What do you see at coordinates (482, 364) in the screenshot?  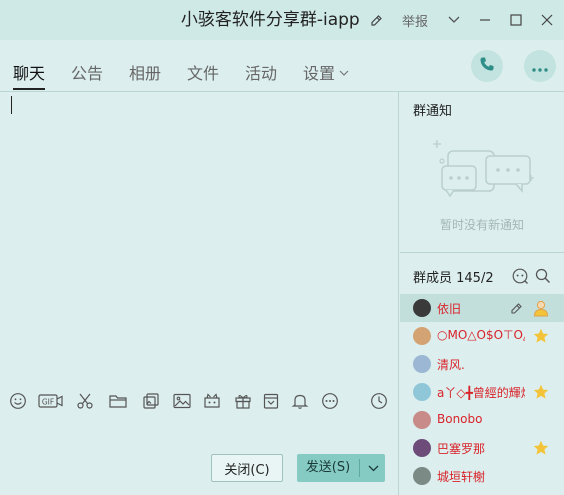 I see `member-row: 清风.` at bounding box center [482, 364].